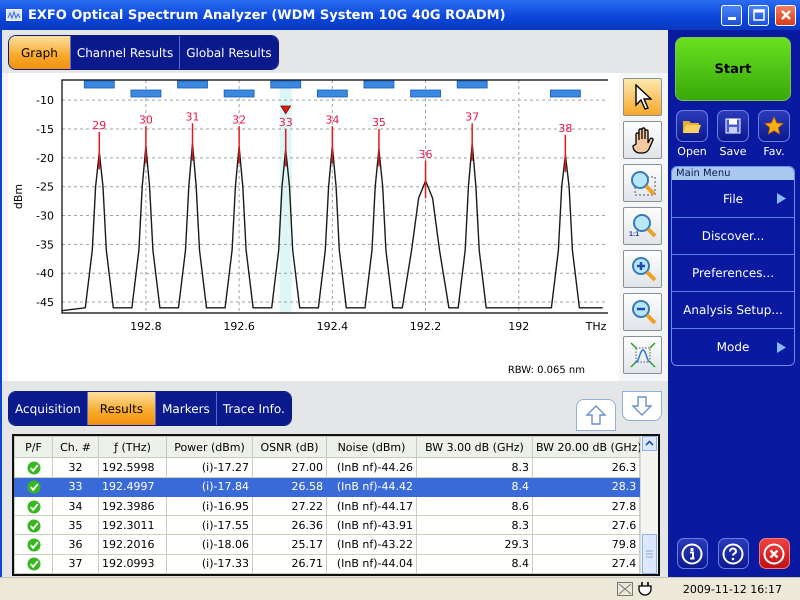  I want to click on table-cell: (i)-17.27, so click(209, 468).